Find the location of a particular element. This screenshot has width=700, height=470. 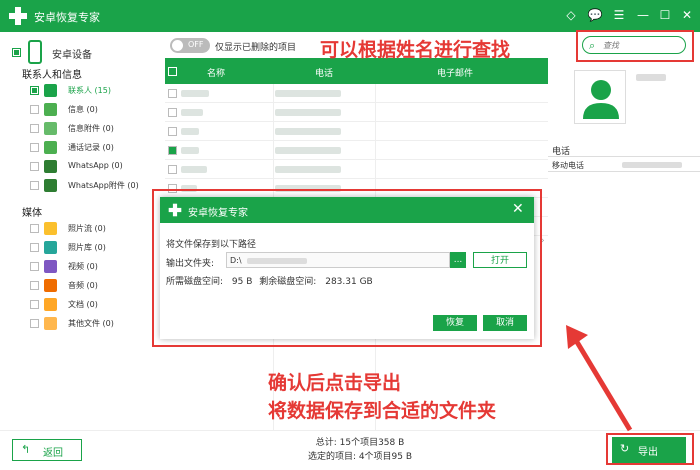

back-button: ↰ 返回 is located at coordinates (47, 450).